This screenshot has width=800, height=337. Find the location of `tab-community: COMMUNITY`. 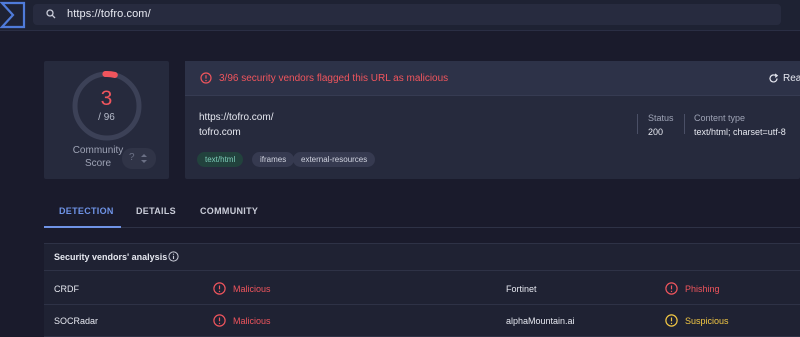

tab-community: COMMUNITY is located at coordinates (229, 211).